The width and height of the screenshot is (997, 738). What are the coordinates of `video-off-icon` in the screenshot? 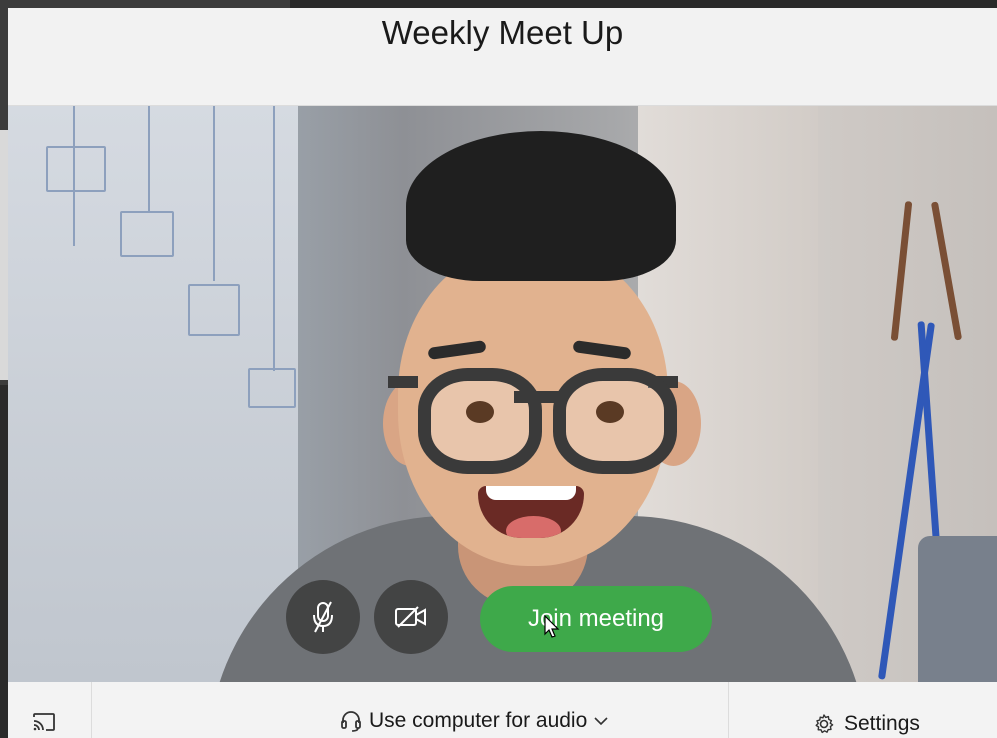 It's located at (410, 617).